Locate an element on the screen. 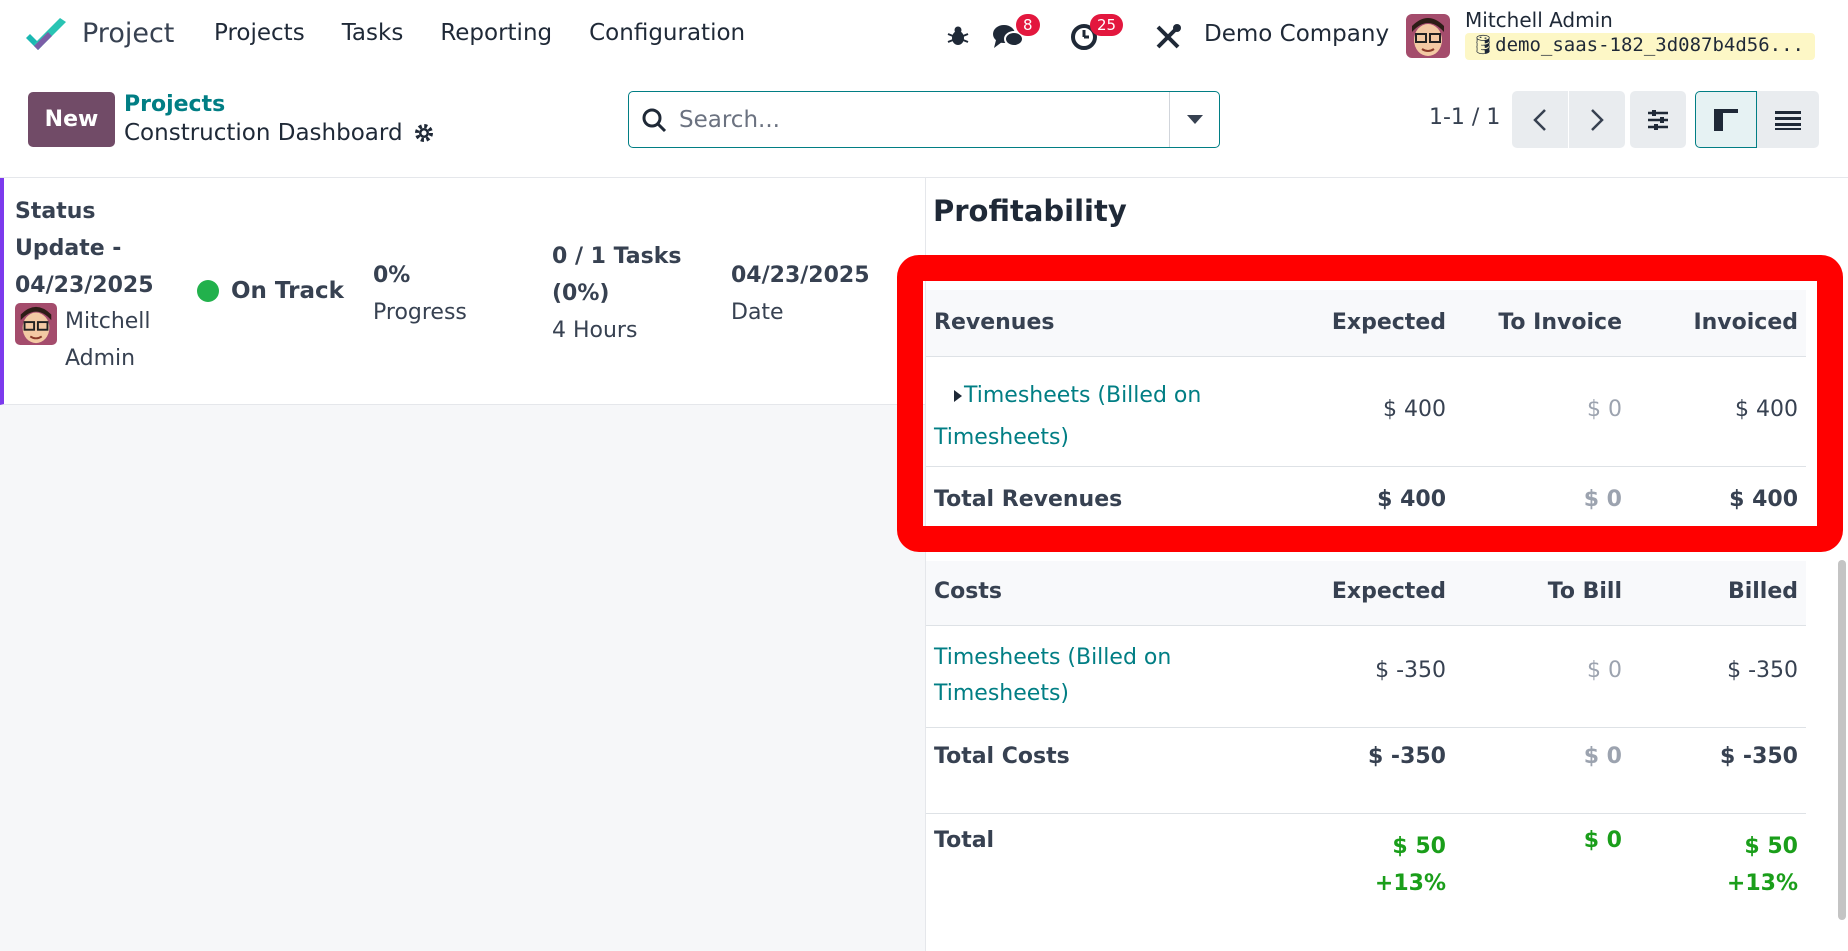  revenues-to-invoice-header: To Invoice is located at coordinates (1560, 322).